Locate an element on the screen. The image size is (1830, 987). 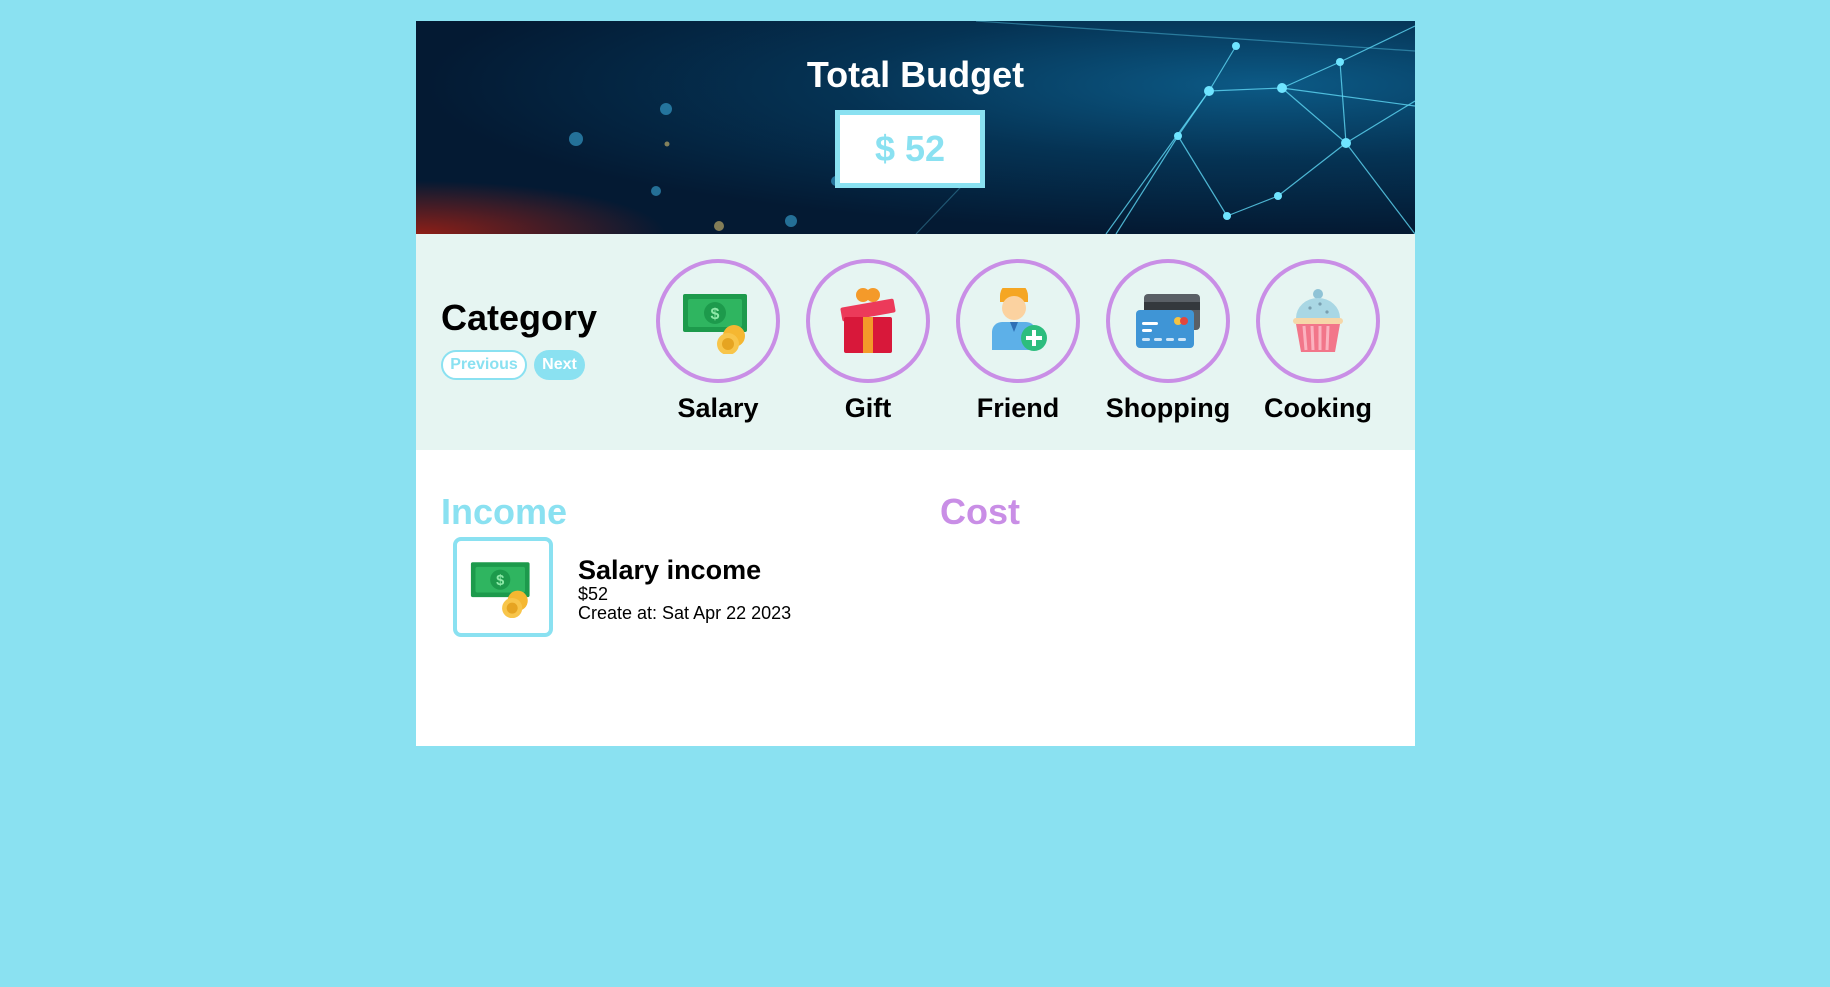
category-item-friend: Friend is located at coordinates (1018, 341).